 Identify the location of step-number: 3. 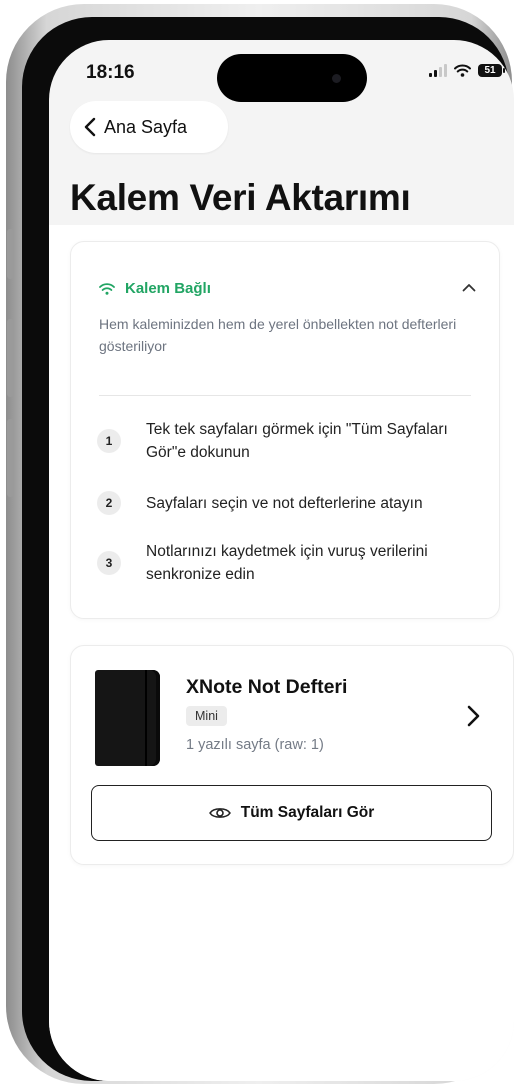
(109, 563).